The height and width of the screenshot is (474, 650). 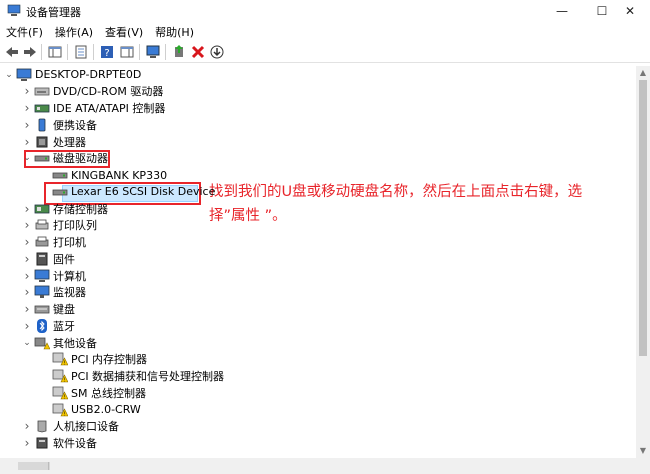 What do you see at coordinates (107, 52) in the screenshot?
I see `help-icon: ?` at bounding box center [107, 52].